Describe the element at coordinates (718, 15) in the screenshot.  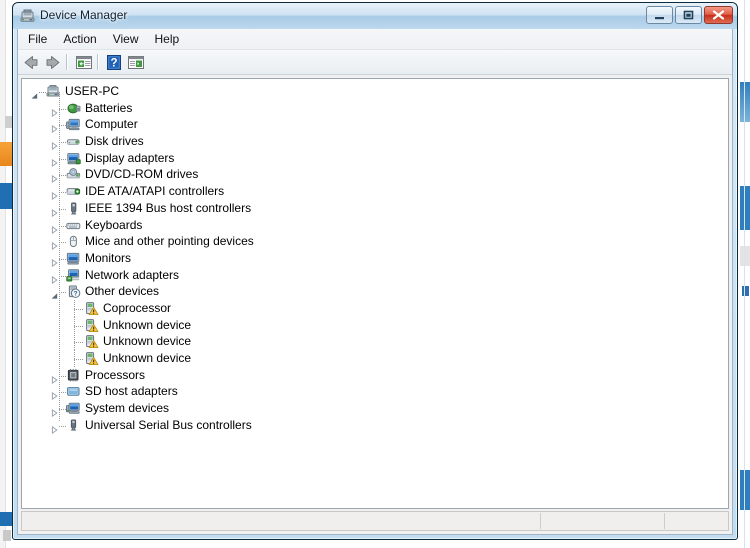
I see `close-button` at that location.